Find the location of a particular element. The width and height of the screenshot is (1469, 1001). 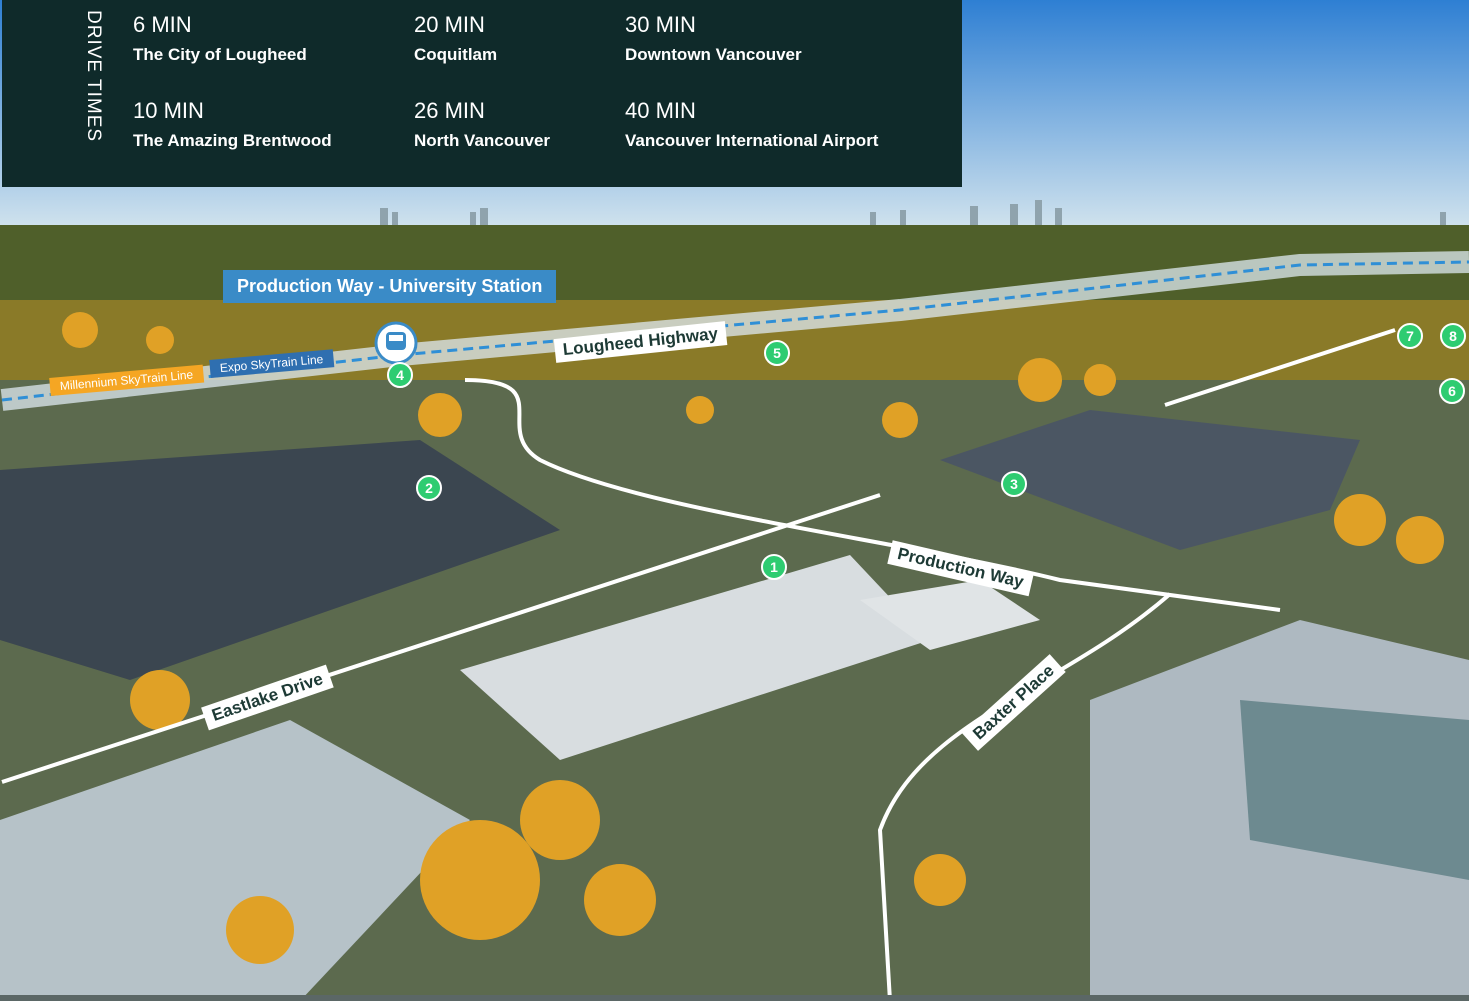

map-marker: 6 is located at coordinates (1452, 391).